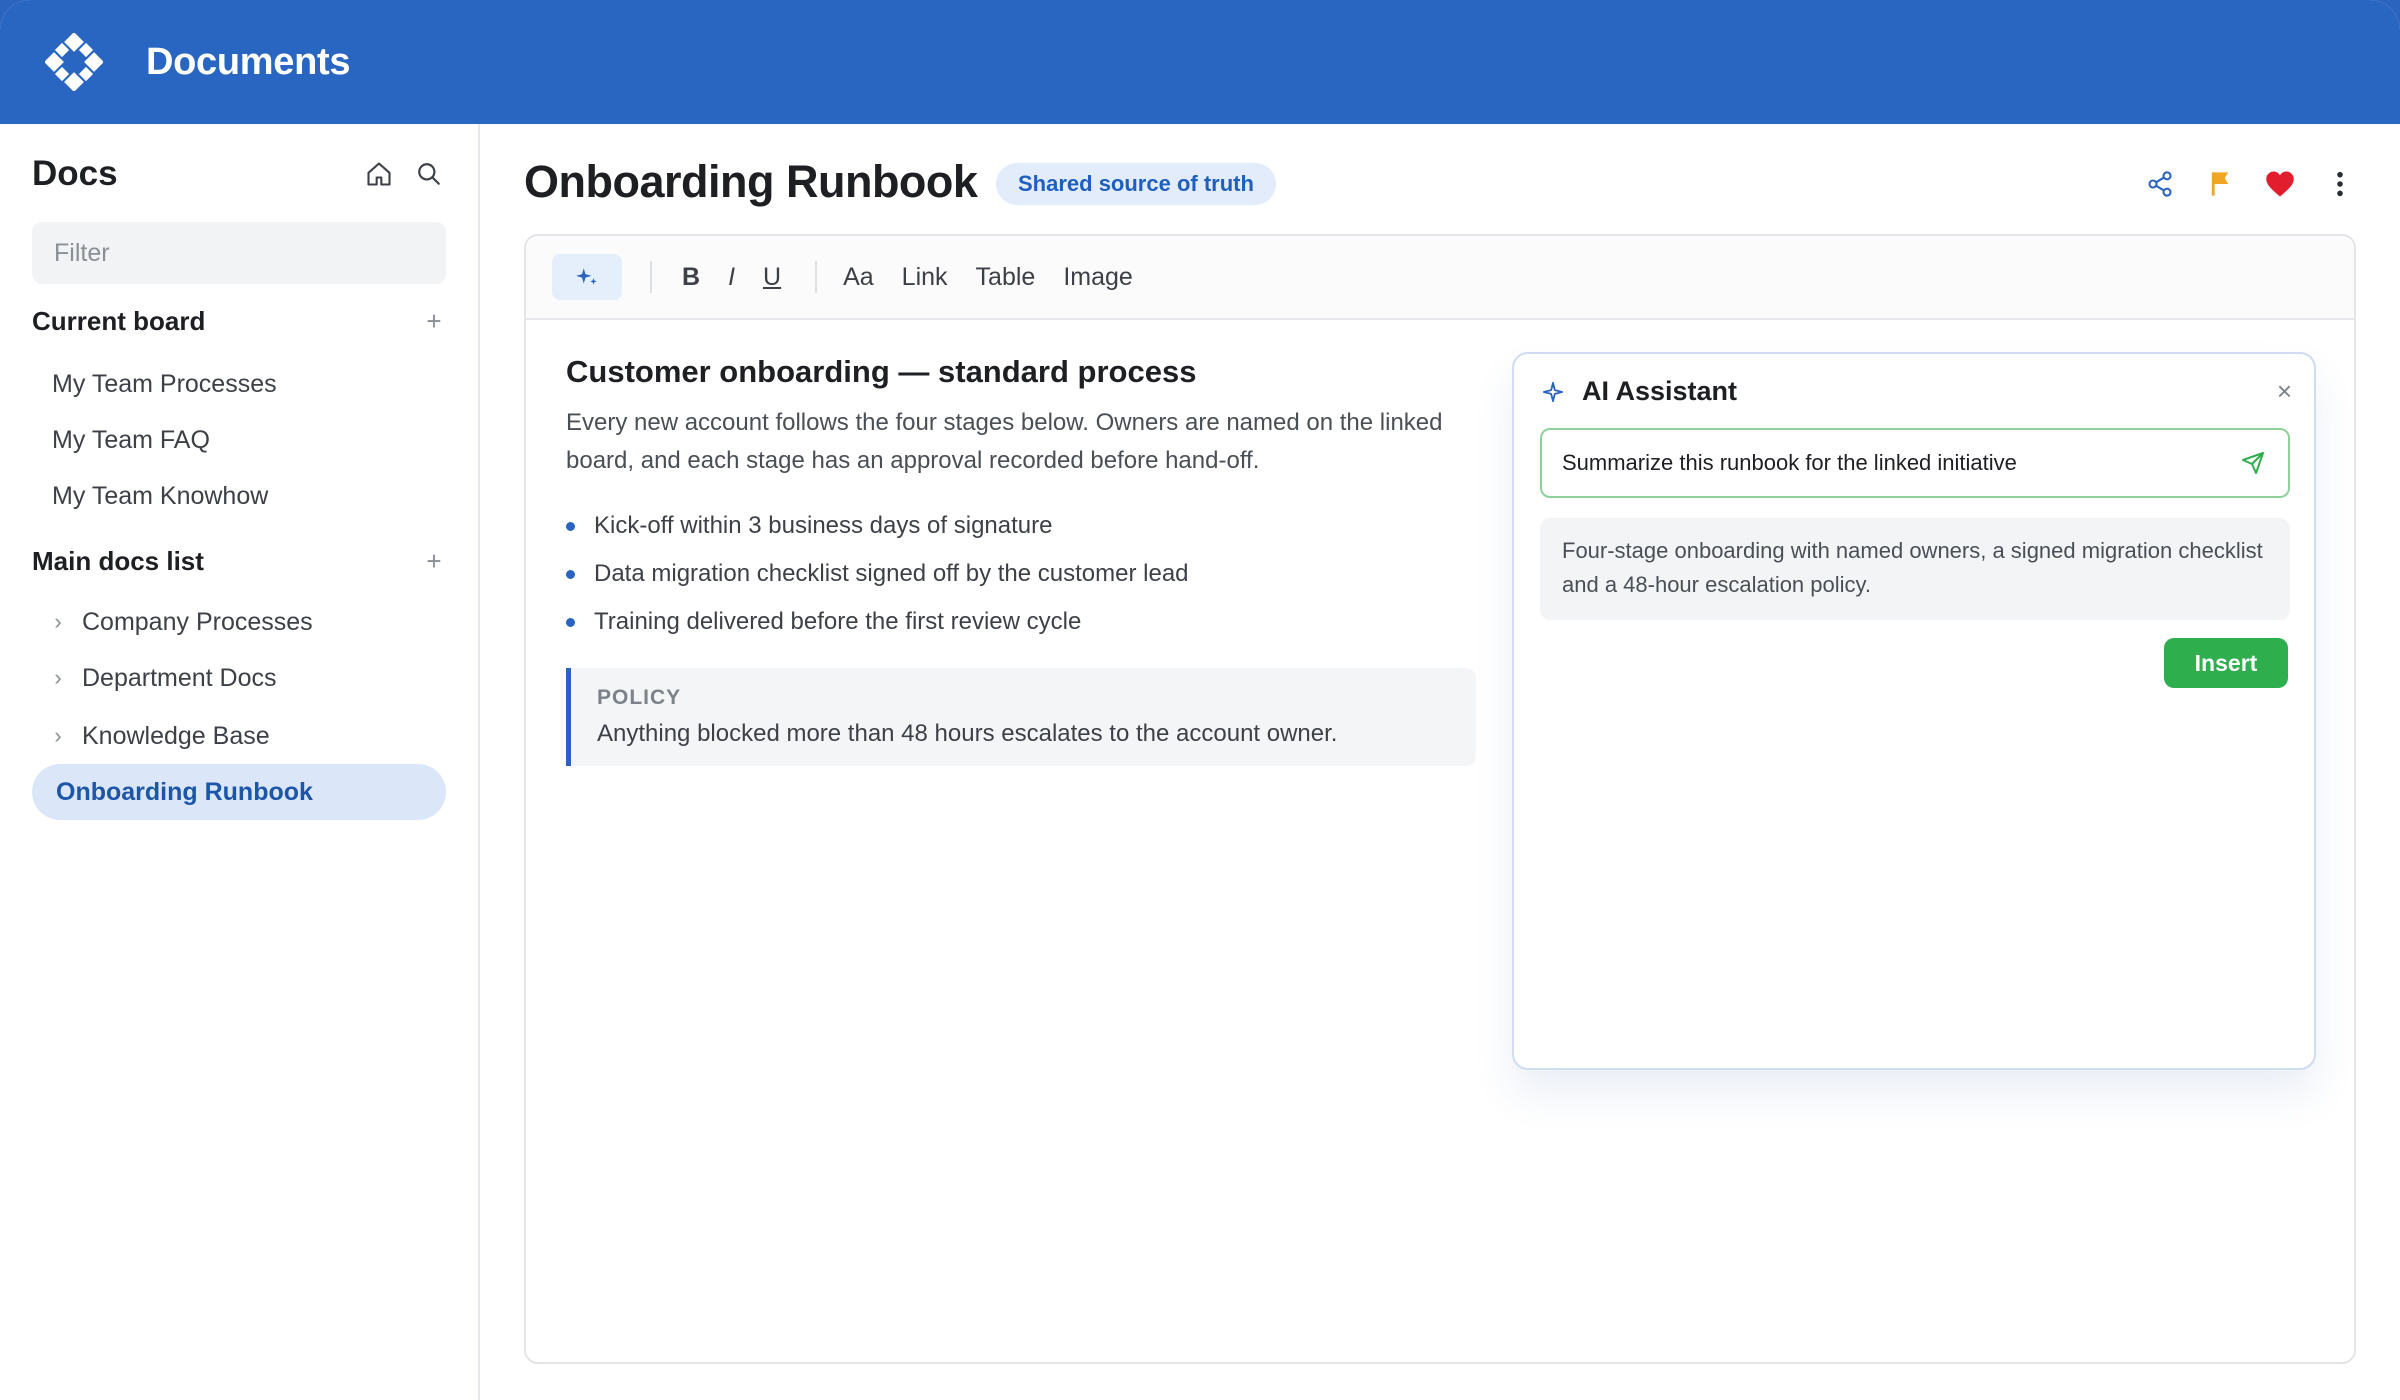 The image size is (2400, 1400). What do you see at coordinates (239, 561) in the screenshot?
I see `main-docs-header: Main docs list +` at bounding box center [239, 561].